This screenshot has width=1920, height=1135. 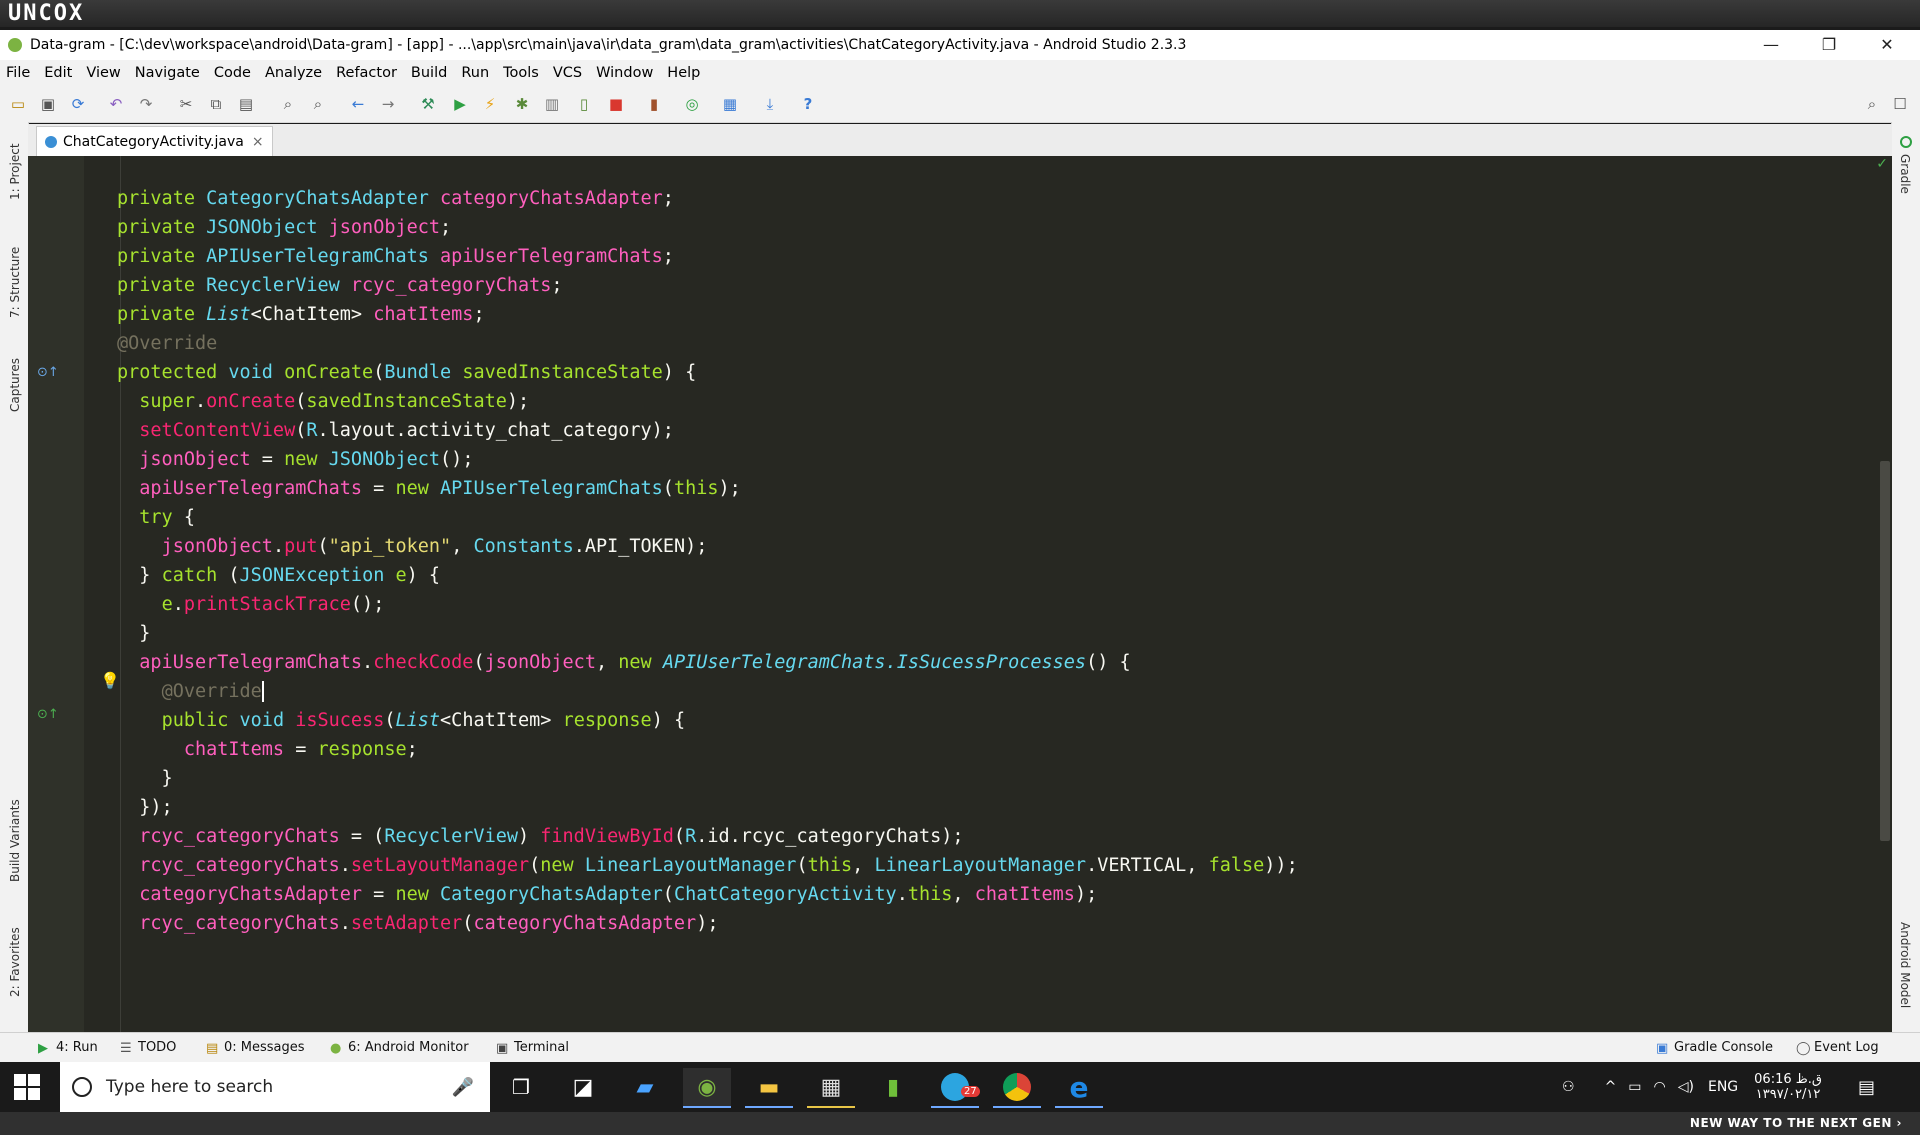 What do you see at coordinates (460, 104) in the screenshot?
I see `run-icon: ▶` at bounding box center [460, 104].